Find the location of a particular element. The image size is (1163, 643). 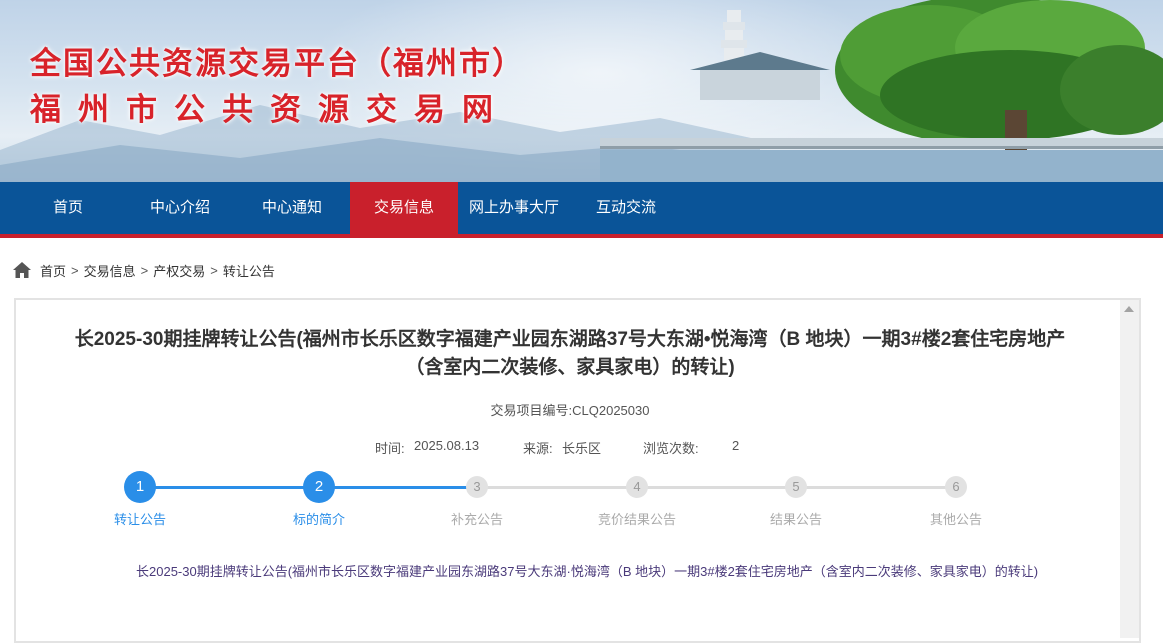

nav-item-home: 首页 is located at coordinates (68, 208).